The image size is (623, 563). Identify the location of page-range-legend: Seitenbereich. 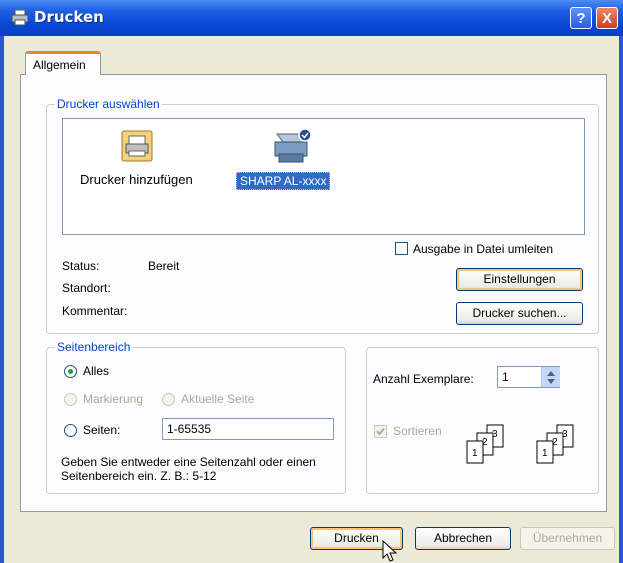
(94, 347).